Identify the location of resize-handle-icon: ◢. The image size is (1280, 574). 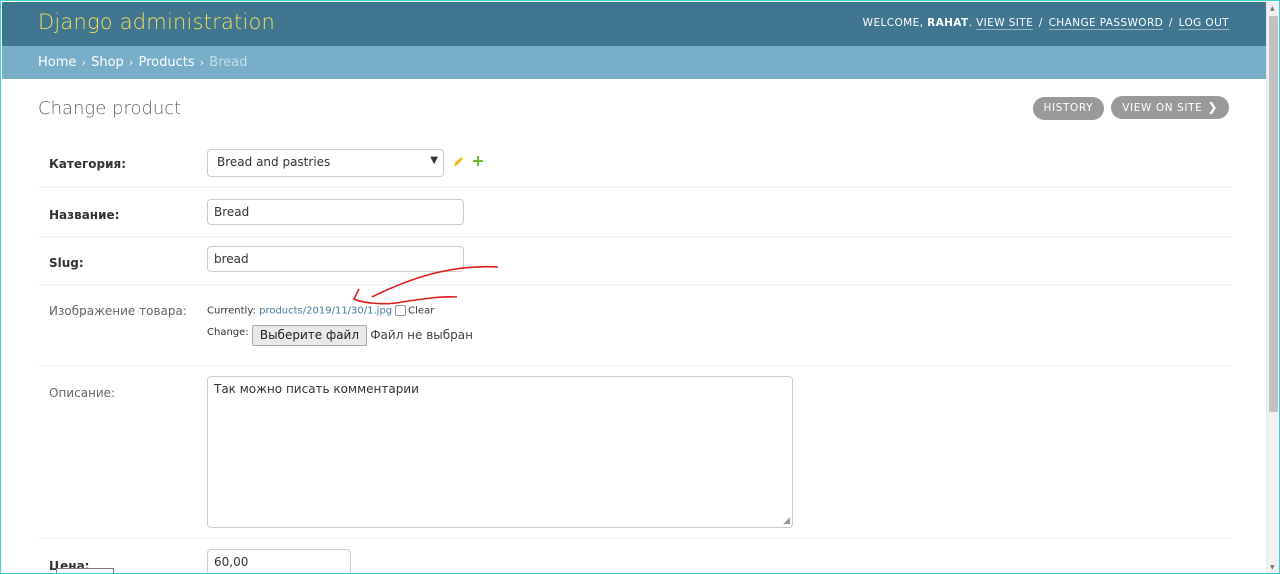
(786, 521).